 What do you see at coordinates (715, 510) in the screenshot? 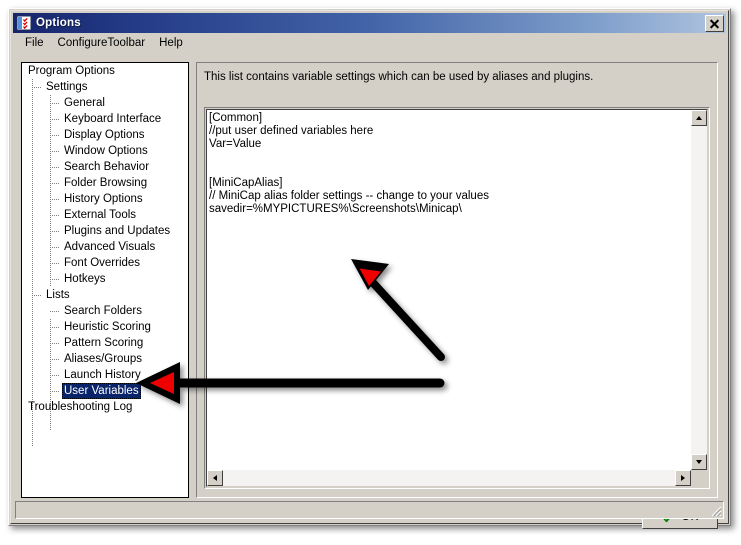
I see `resize-grip-icon` at bounding box center [715, 510].